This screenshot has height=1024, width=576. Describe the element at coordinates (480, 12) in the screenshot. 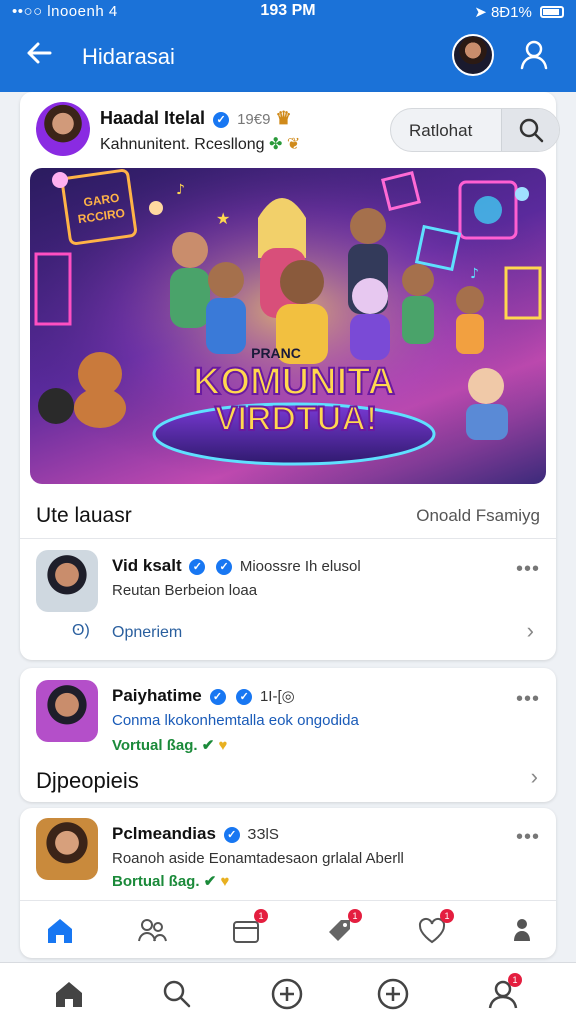

I see `location-icon: ➤` at that location.